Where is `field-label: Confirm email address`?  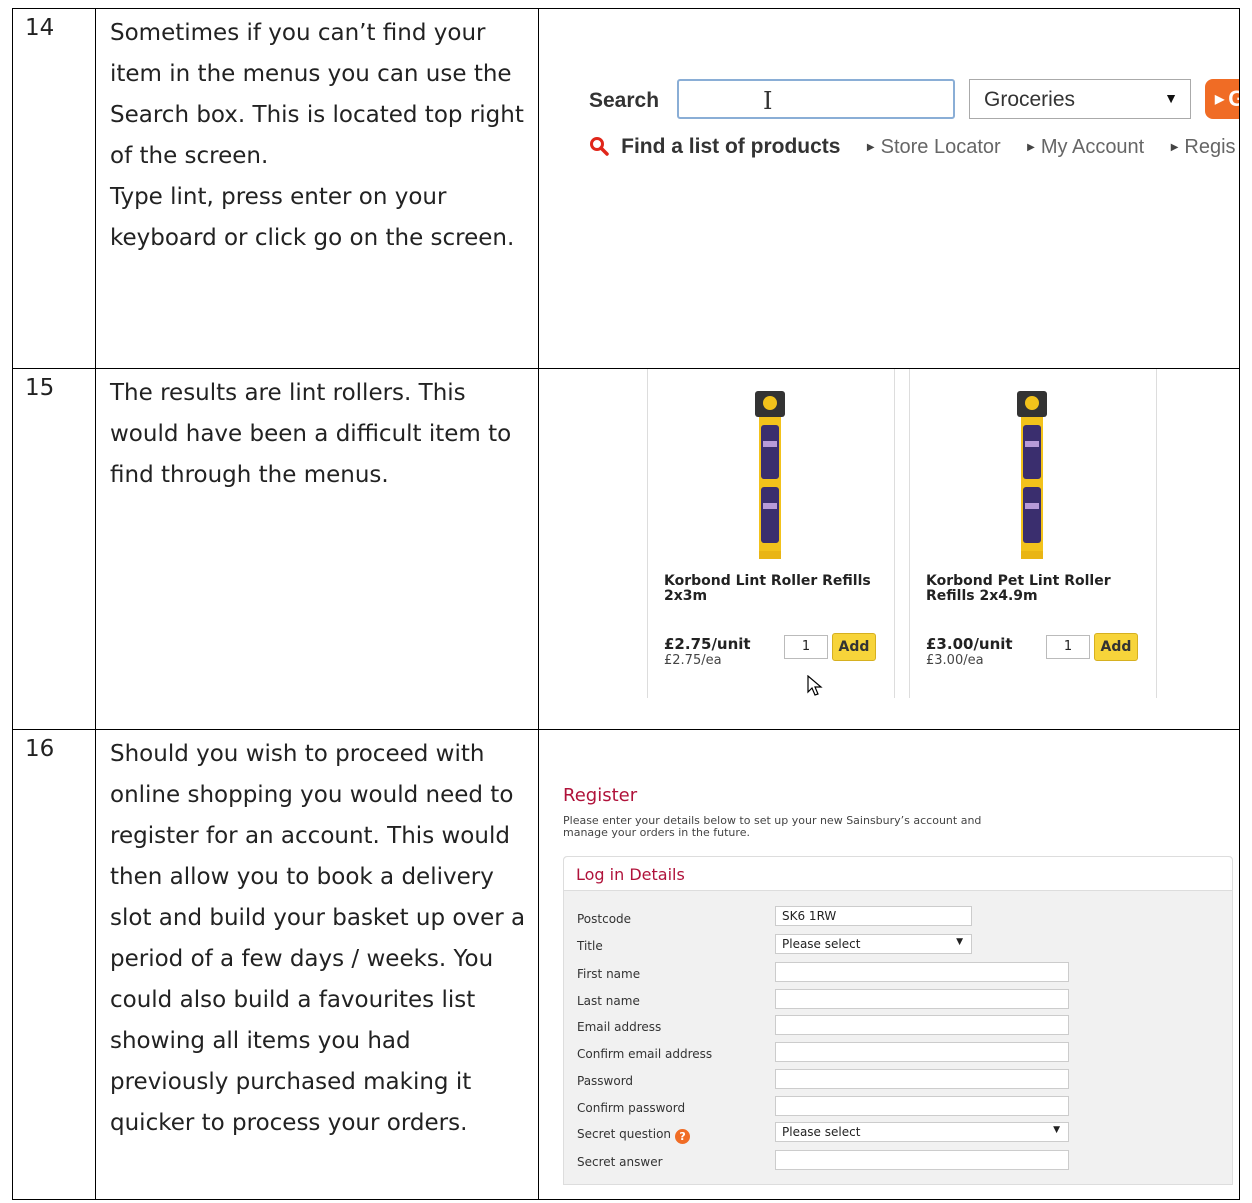
field-label: Confirm email address is located at coordinates (645, 1054).